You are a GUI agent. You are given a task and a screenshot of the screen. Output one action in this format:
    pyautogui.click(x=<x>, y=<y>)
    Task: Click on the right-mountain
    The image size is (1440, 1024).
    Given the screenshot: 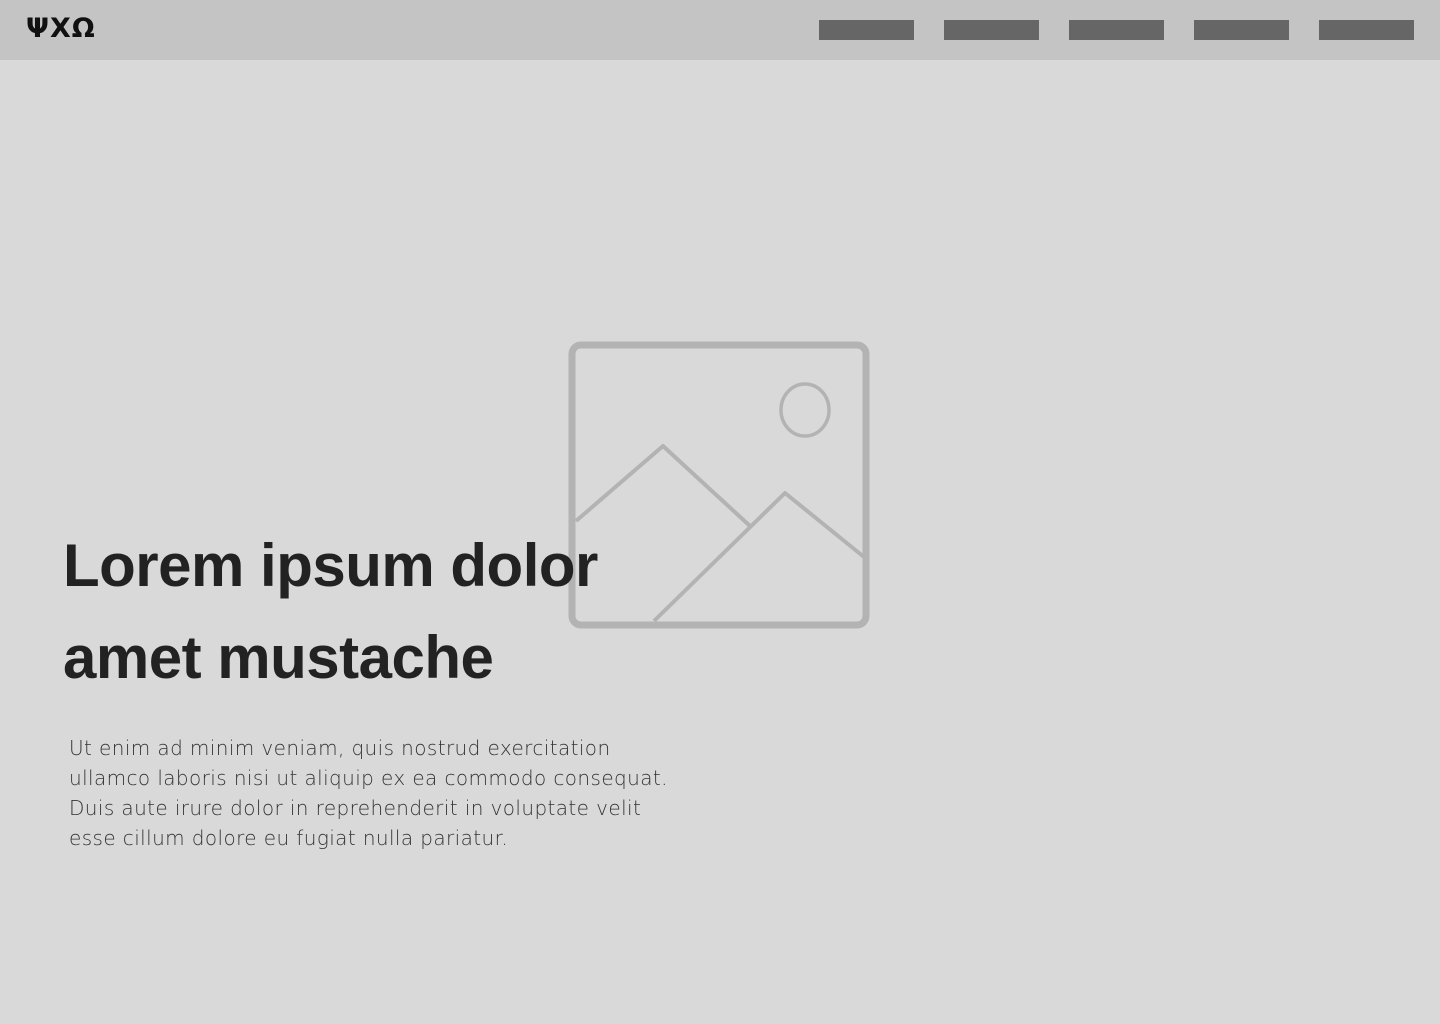 What is the action you would take?
    pyautogui.click(x=759, y=557)
    